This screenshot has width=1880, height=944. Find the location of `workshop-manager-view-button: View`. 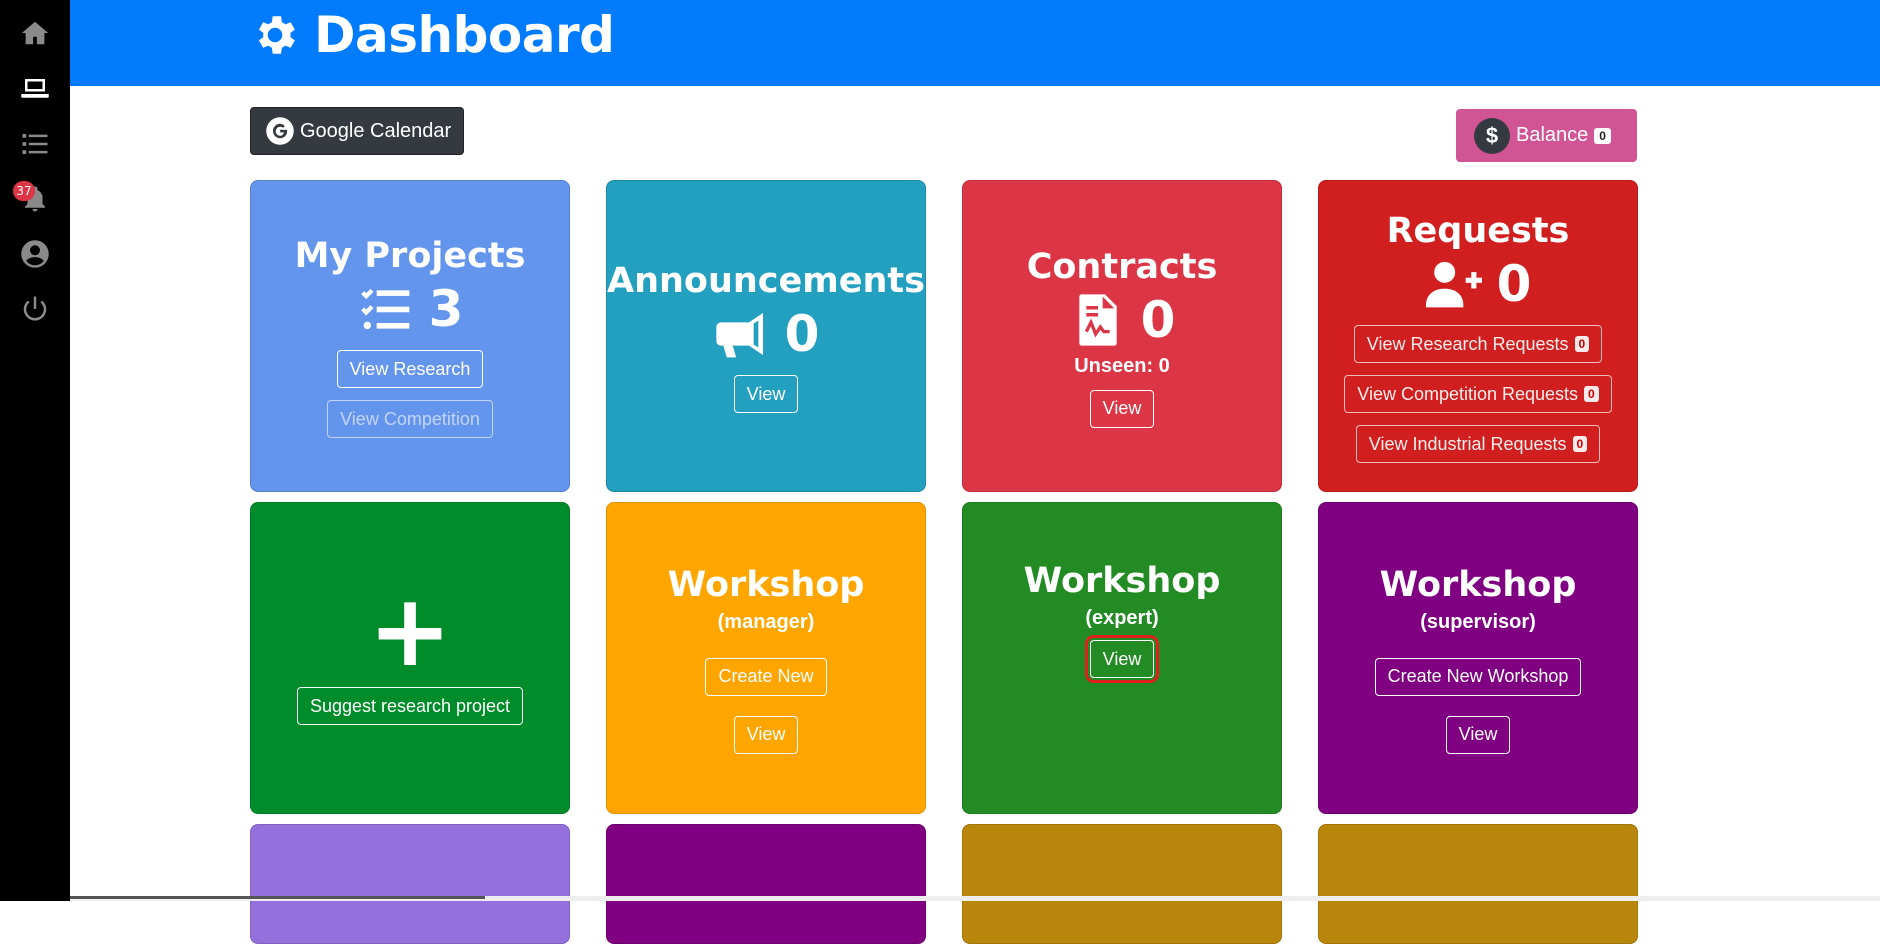

workshop-manager-view-button: View is located at coordinates (766, 734).